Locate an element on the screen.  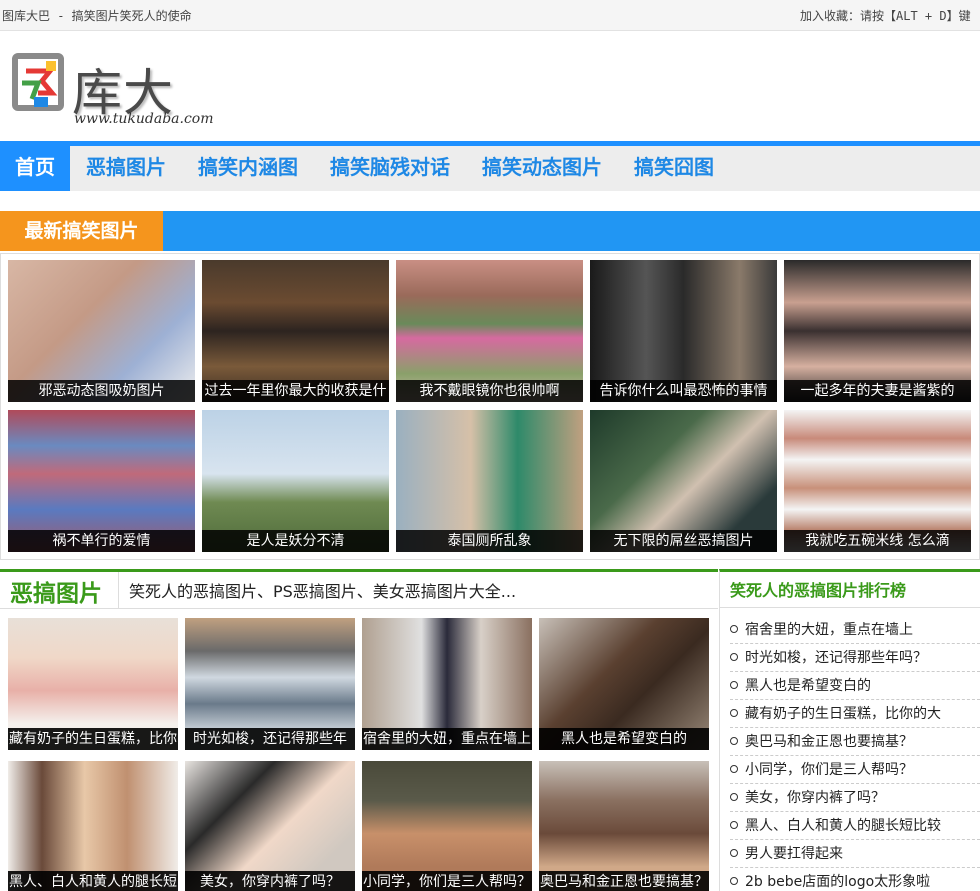
top-bar: 图库大巴 - 搞笑图片笑死人的使命 加入收藏：请按【ALT + D】键 is located at coordinates (490, 15).